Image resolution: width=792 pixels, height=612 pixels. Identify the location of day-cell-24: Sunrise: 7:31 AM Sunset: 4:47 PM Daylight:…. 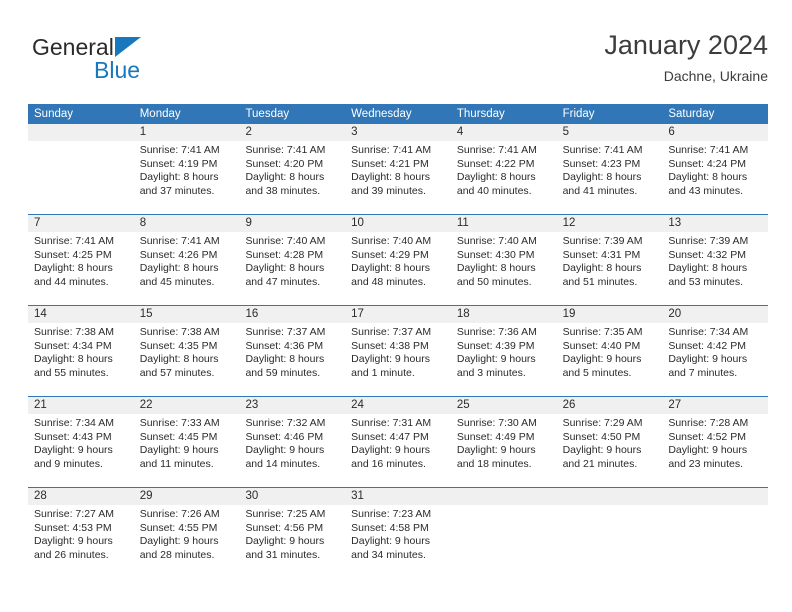
(398, 450).